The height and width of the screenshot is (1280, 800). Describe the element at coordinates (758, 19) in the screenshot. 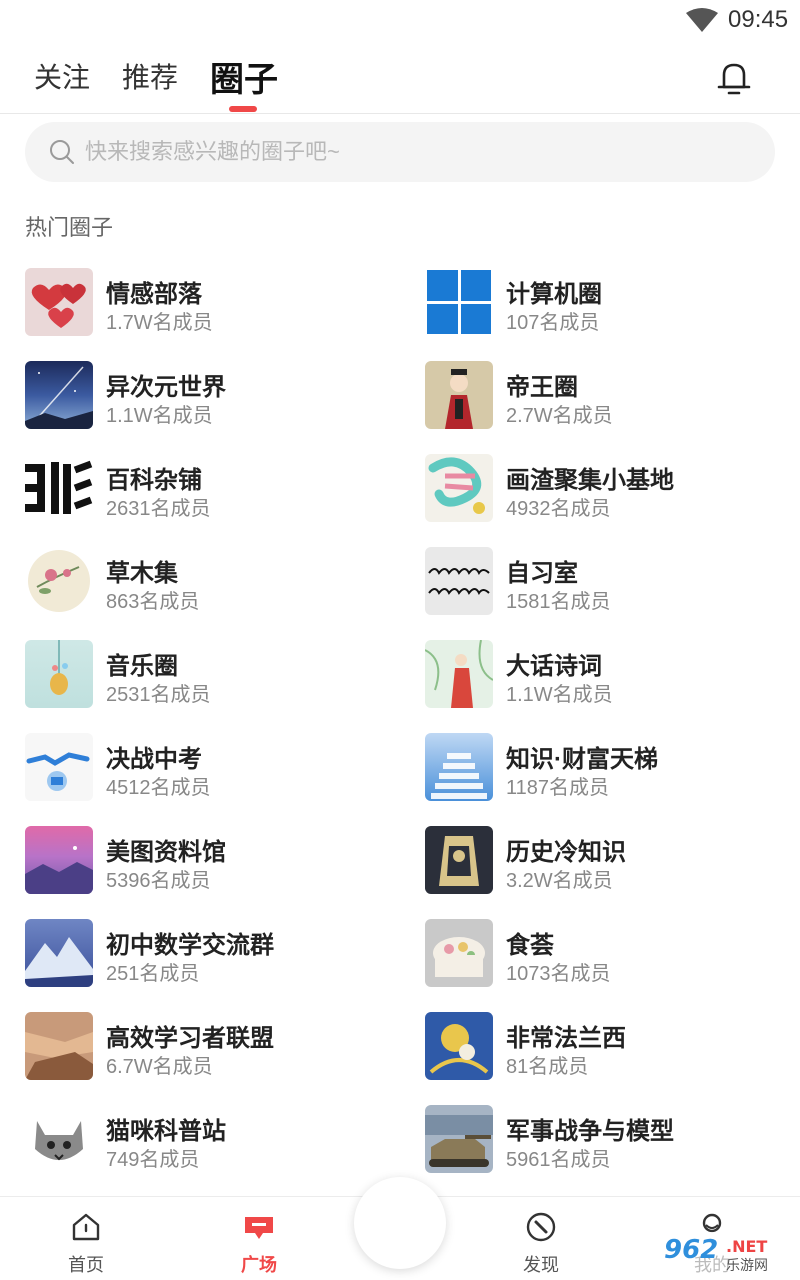

I see `status-time: 09:45` at that location.